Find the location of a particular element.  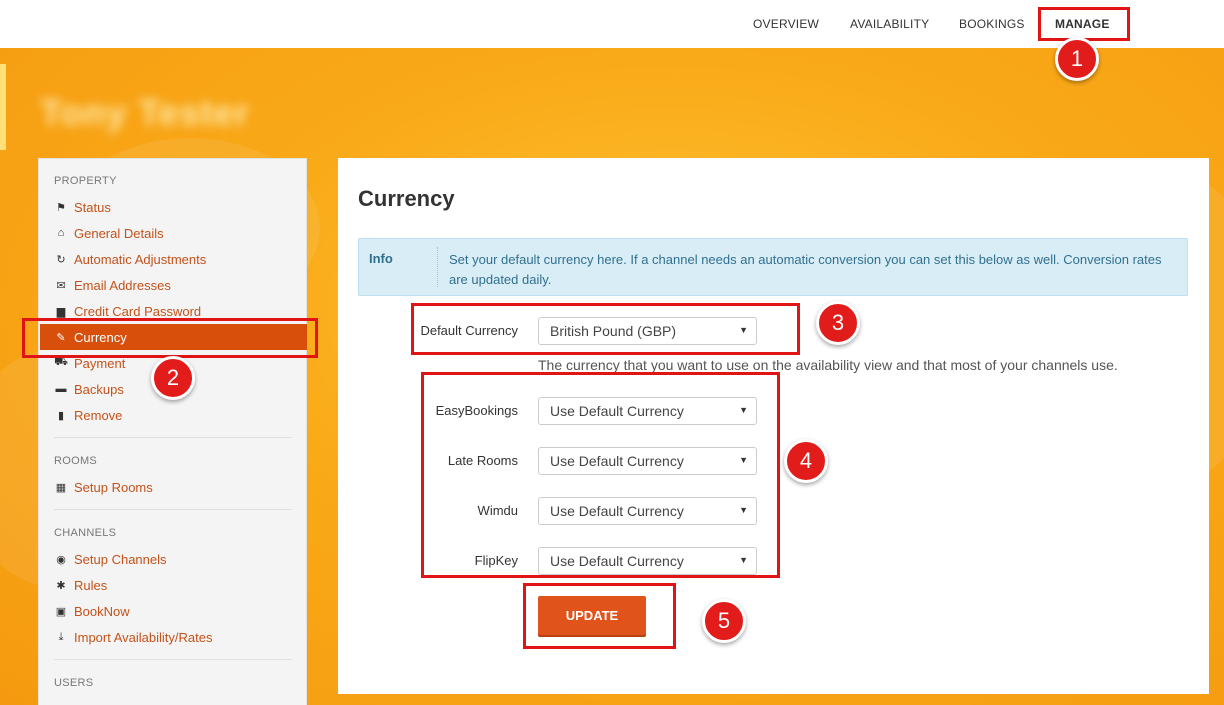

sidebar-item-setup-channels: ◉ Setup Channels is located at coordinates (110, 559).